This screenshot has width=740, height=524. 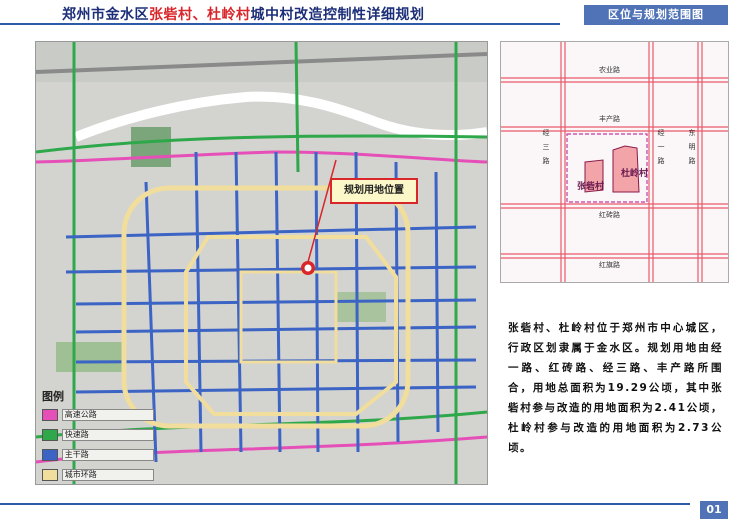 I want to click on footer-rule, so click(x=345, y=504).